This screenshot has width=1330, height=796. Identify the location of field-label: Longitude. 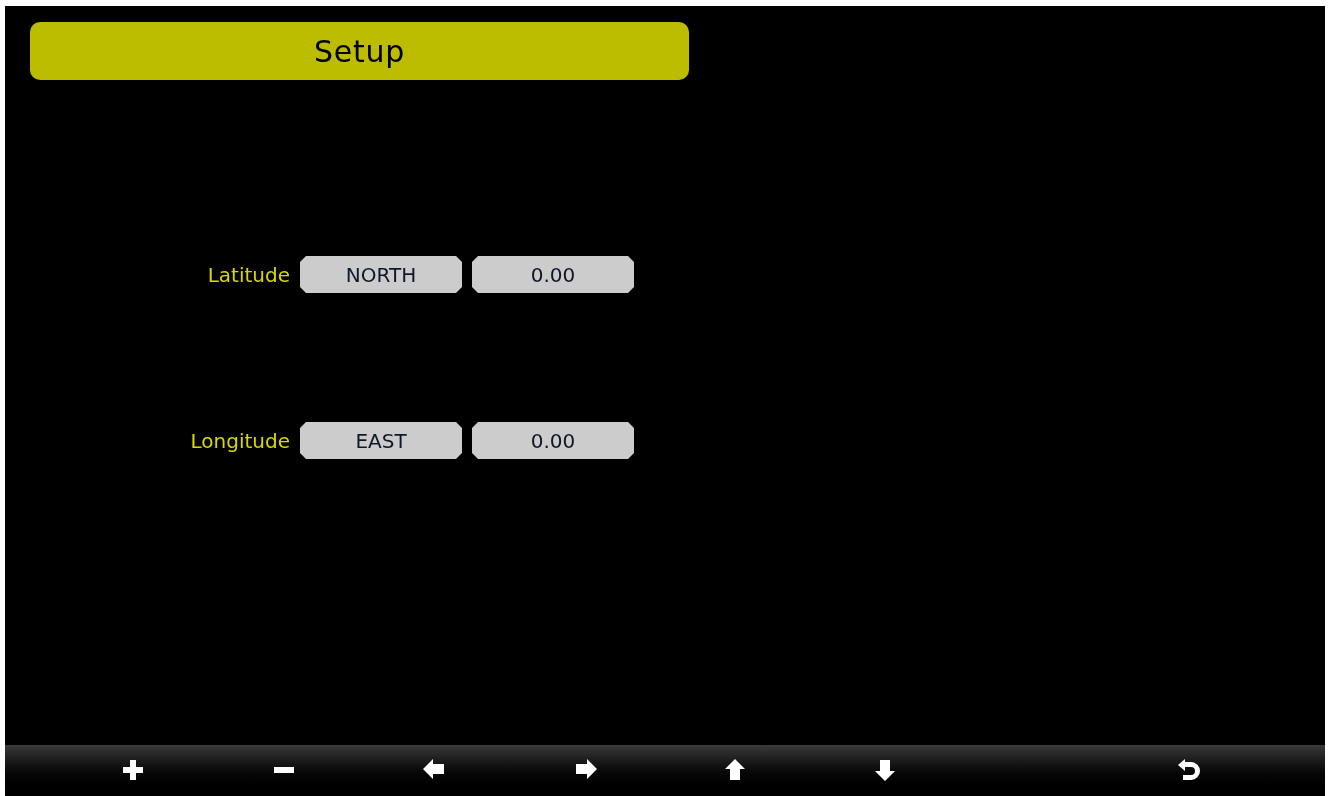
(240, 441).